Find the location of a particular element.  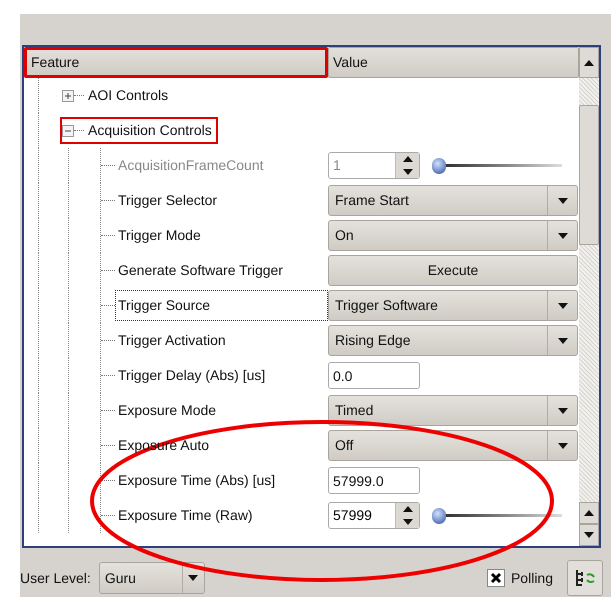

dropdown: On is located at coordinates (453, 235).